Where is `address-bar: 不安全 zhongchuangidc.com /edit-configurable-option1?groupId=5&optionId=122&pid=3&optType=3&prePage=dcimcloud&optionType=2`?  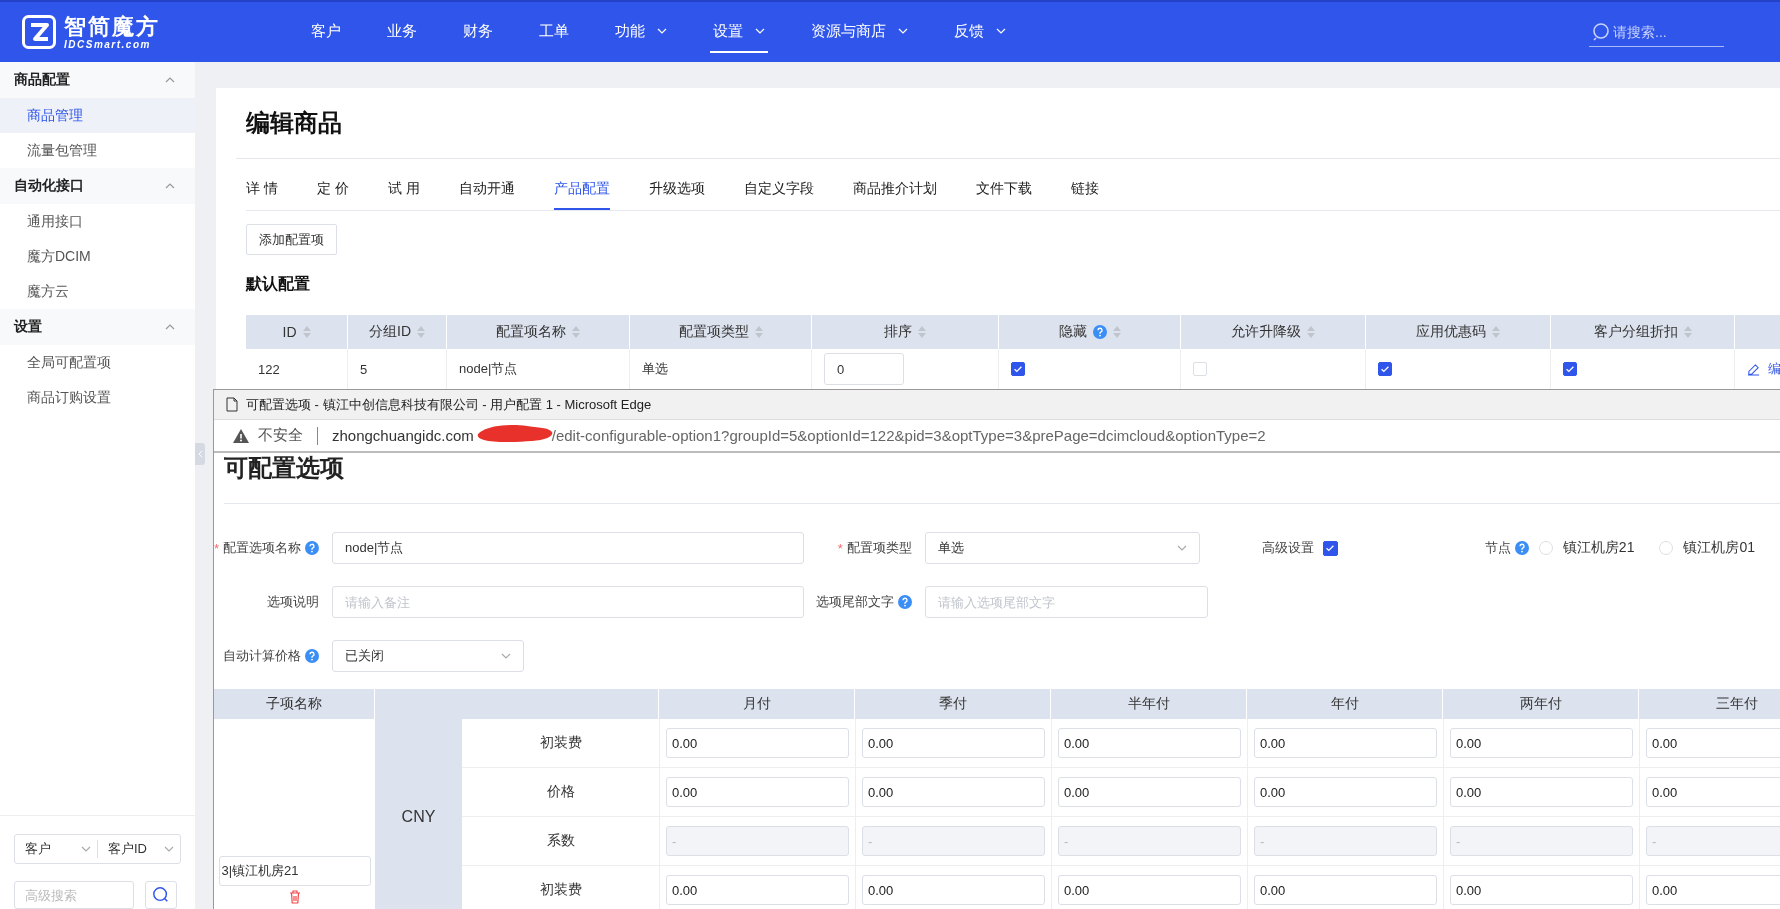 address-bar: 不安全 zhongchuangidc.com /edit-configurable-option1?groupId=5&optionId=122&pid=3&optType=3&prePage=dcimcloud&optionType=2 is located at coordinates (997, 436).